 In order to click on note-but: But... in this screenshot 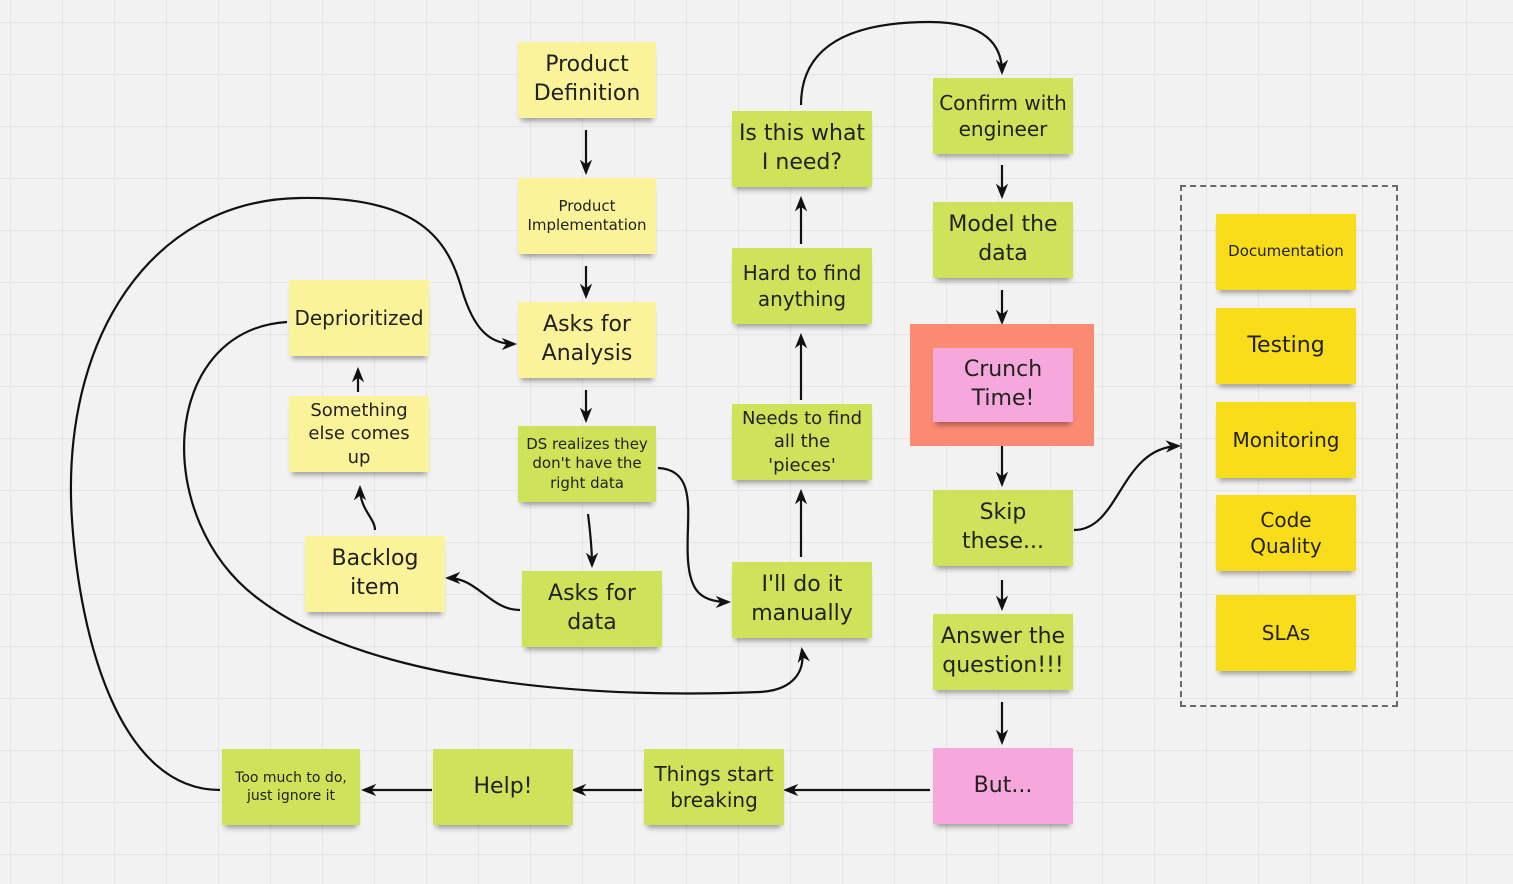, I will do `click(1003, 786)`.